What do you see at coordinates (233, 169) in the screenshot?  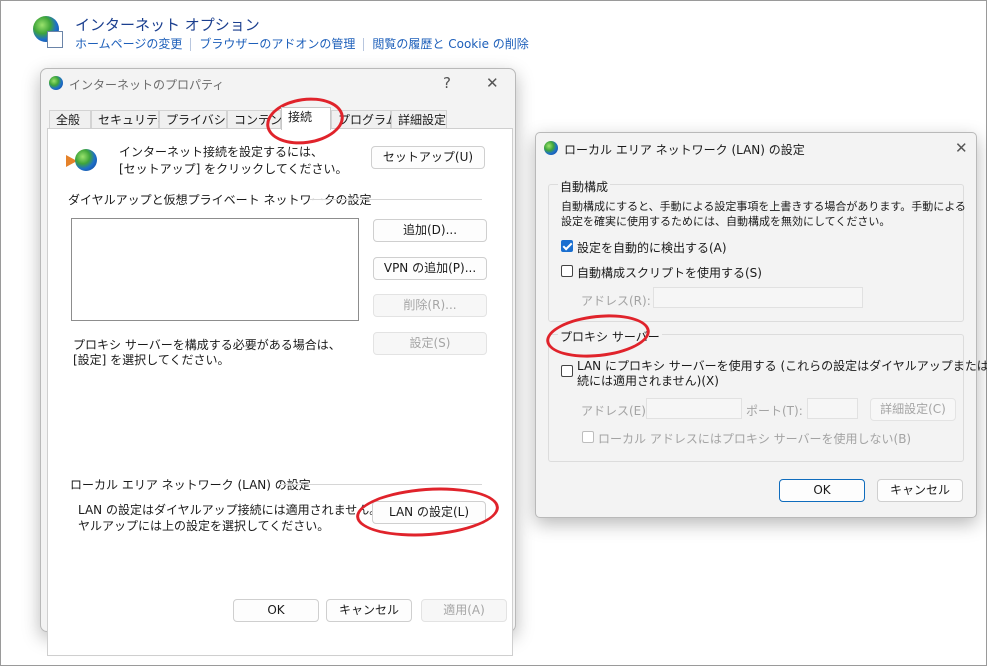 I see `setup-text-line-2: [セットアップ] をクリックしてください。` at bounding box center [233, 169].